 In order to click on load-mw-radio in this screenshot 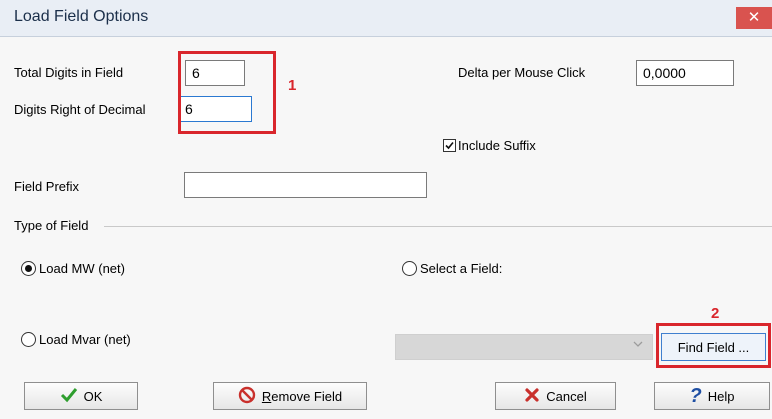, I will do `click(28, 268)`.